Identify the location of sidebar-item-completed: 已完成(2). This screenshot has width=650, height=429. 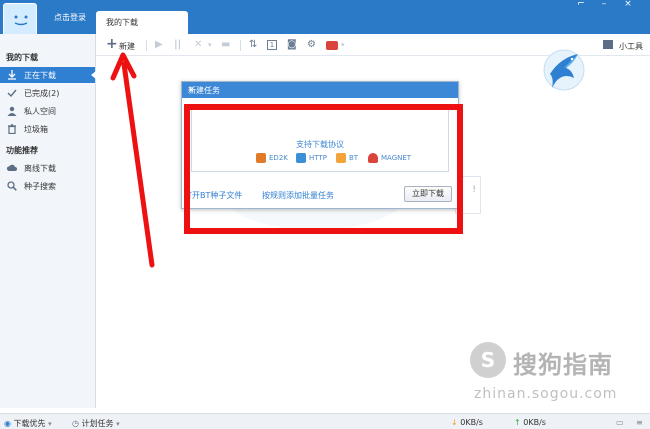
(47, 93).